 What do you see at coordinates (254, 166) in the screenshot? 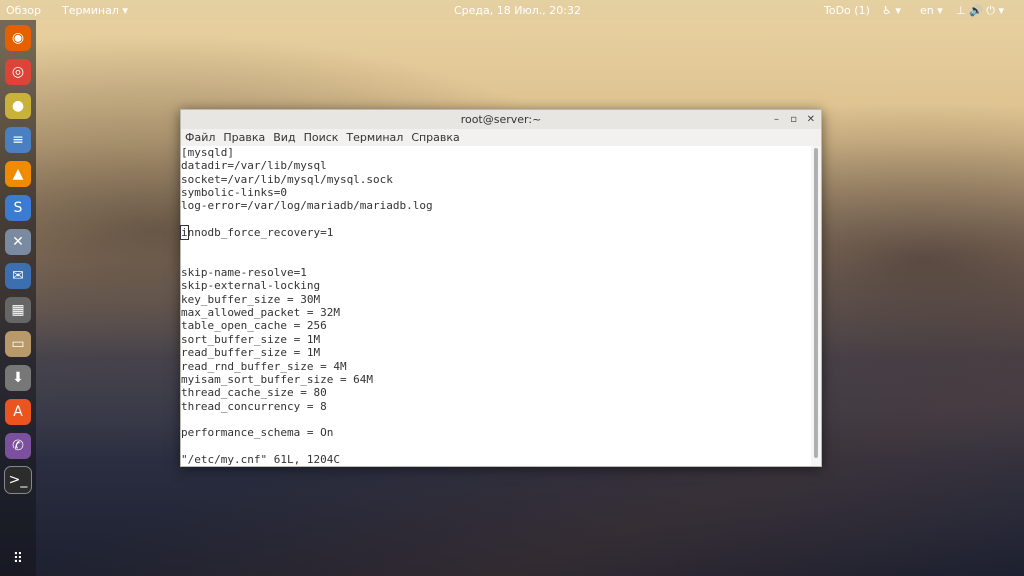
I see `terminal-line: datadir=/var/lib/mysql` at bounding box center [254, 166].